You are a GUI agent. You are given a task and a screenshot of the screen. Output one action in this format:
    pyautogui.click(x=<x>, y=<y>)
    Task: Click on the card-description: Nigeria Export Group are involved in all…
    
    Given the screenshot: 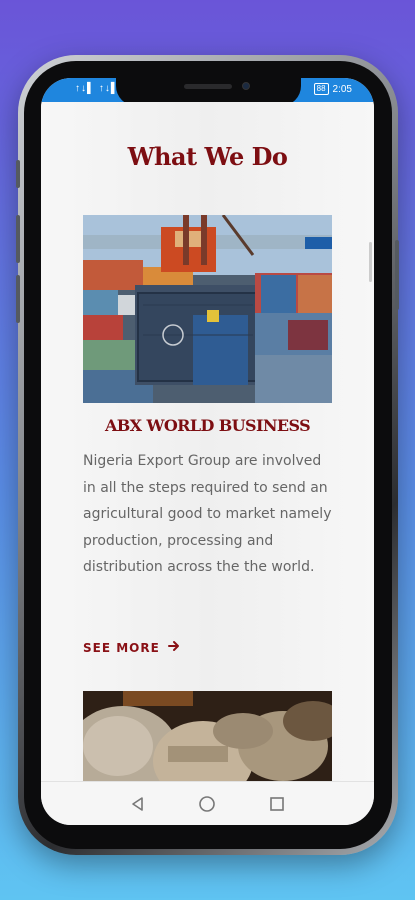 What is the action you would take?
    pyautogui.click(x=207, y=514)
    